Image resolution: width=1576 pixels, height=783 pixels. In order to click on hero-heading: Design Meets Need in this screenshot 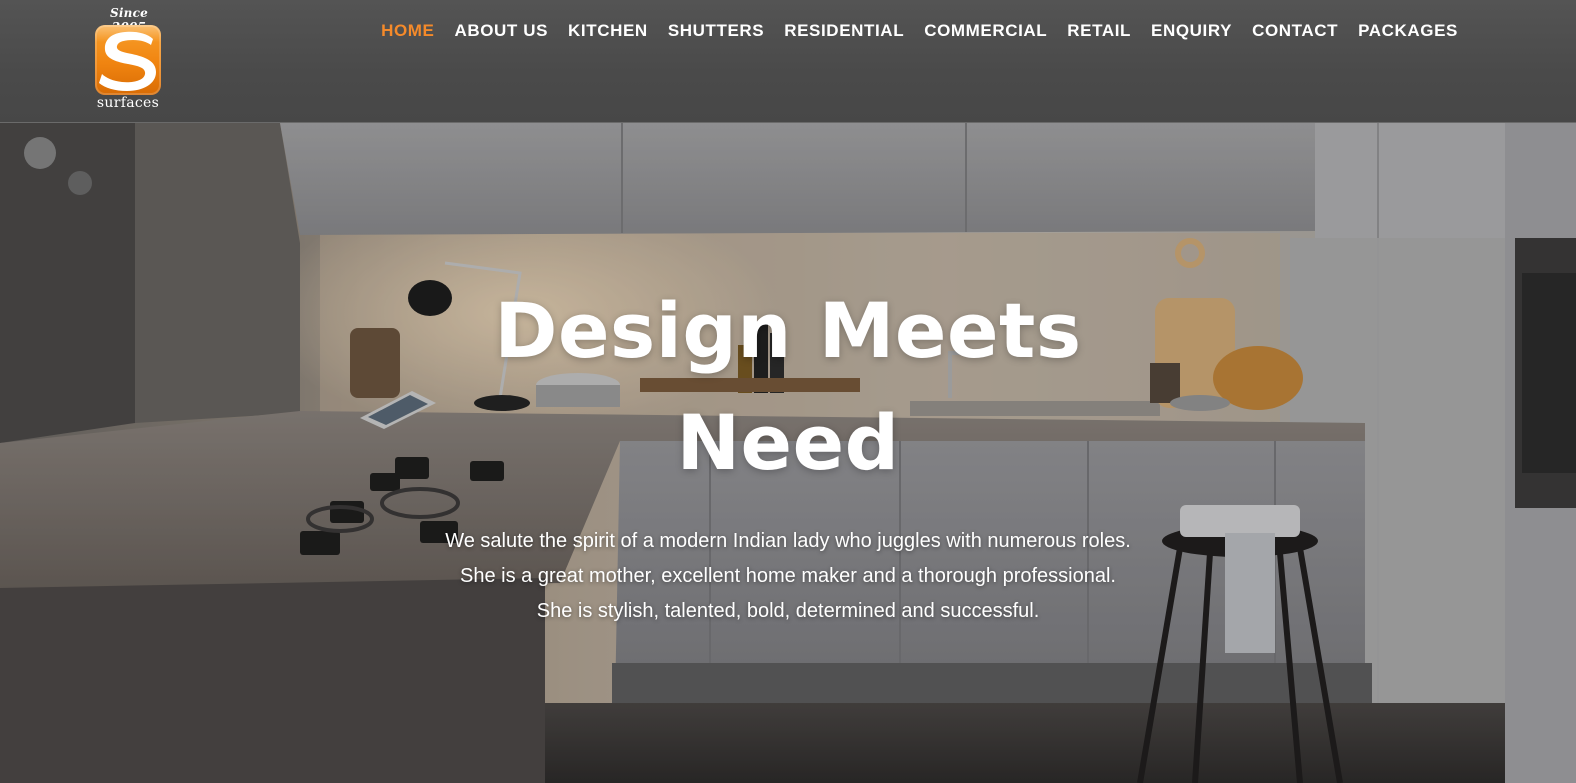, I will do `click(788, 387)`.